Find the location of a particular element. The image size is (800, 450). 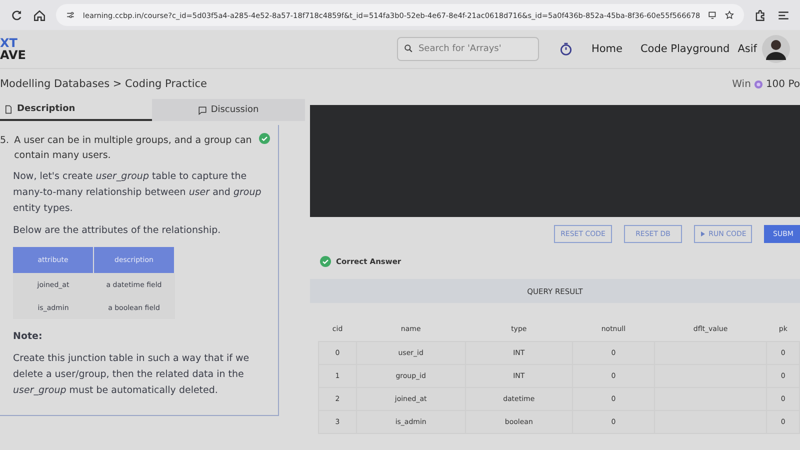

logo-text: AVE is located at coordinates (13, 55).